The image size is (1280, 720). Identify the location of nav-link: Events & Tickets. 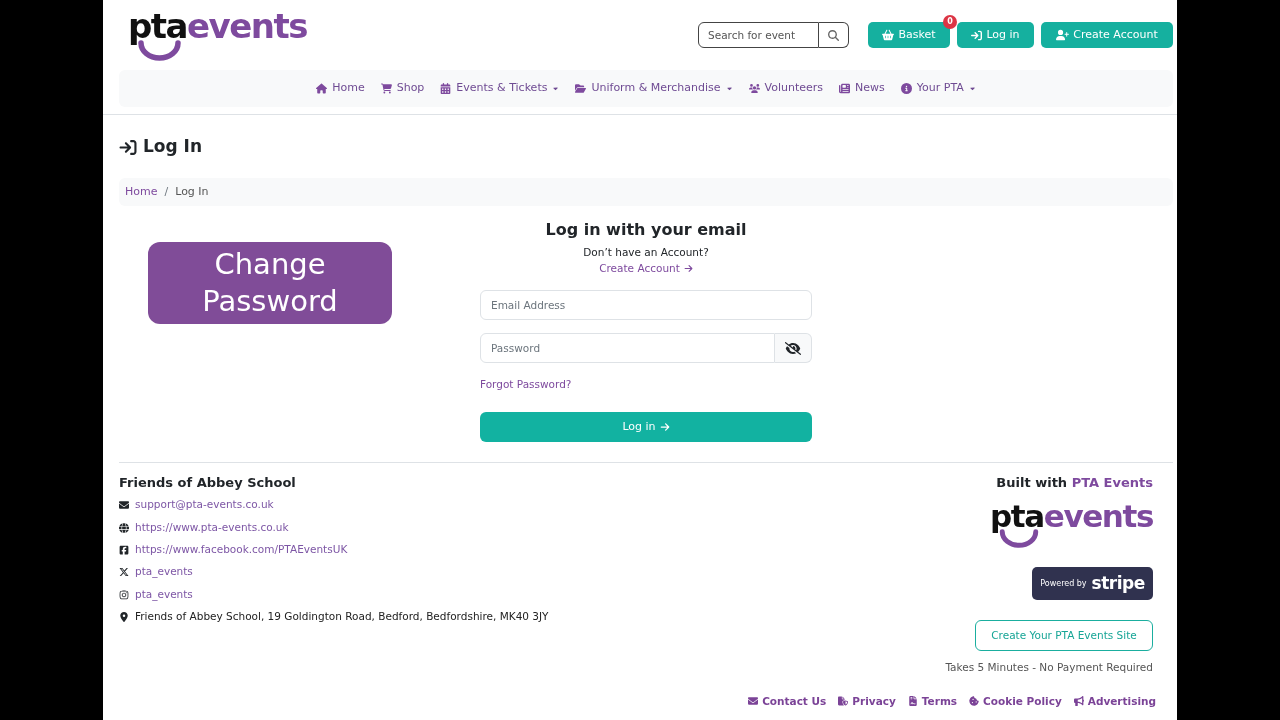
(500, 88).